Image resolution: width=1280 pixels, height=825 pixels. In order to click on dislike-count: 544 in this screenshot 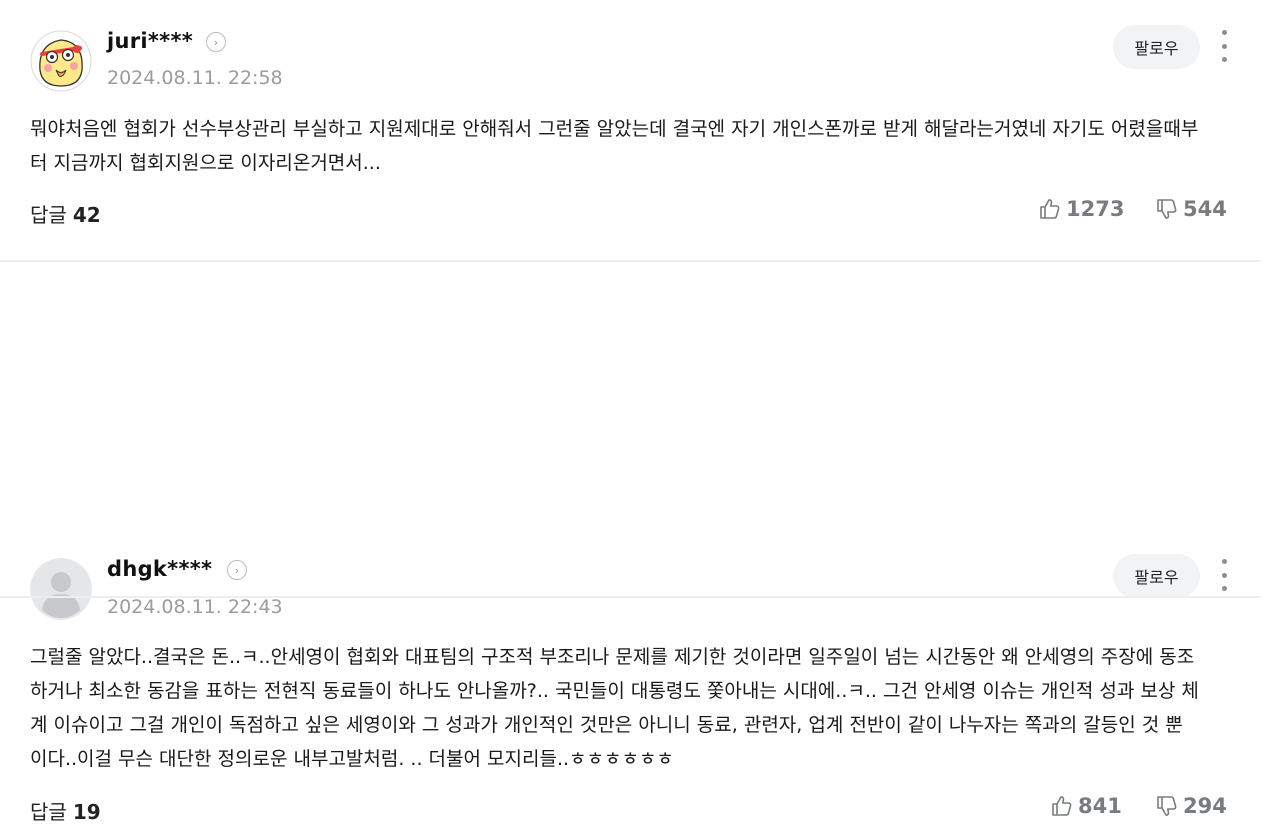, I will do `click(1205, 209)`.